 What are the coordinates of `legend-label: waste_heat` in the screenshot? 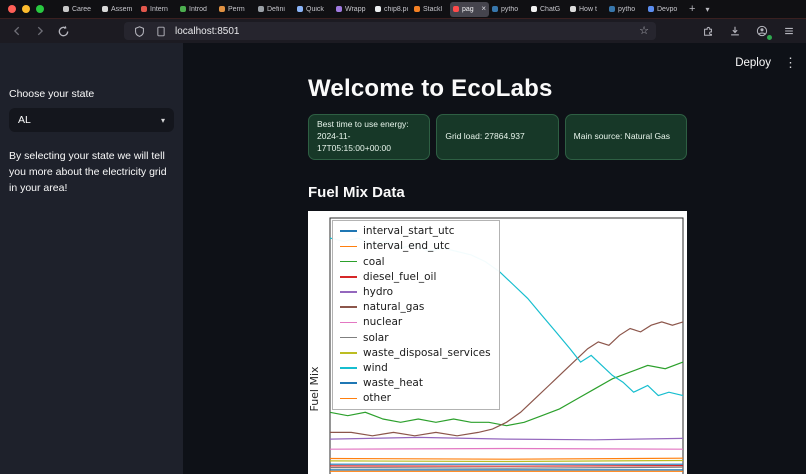 It's located at (393, 383).